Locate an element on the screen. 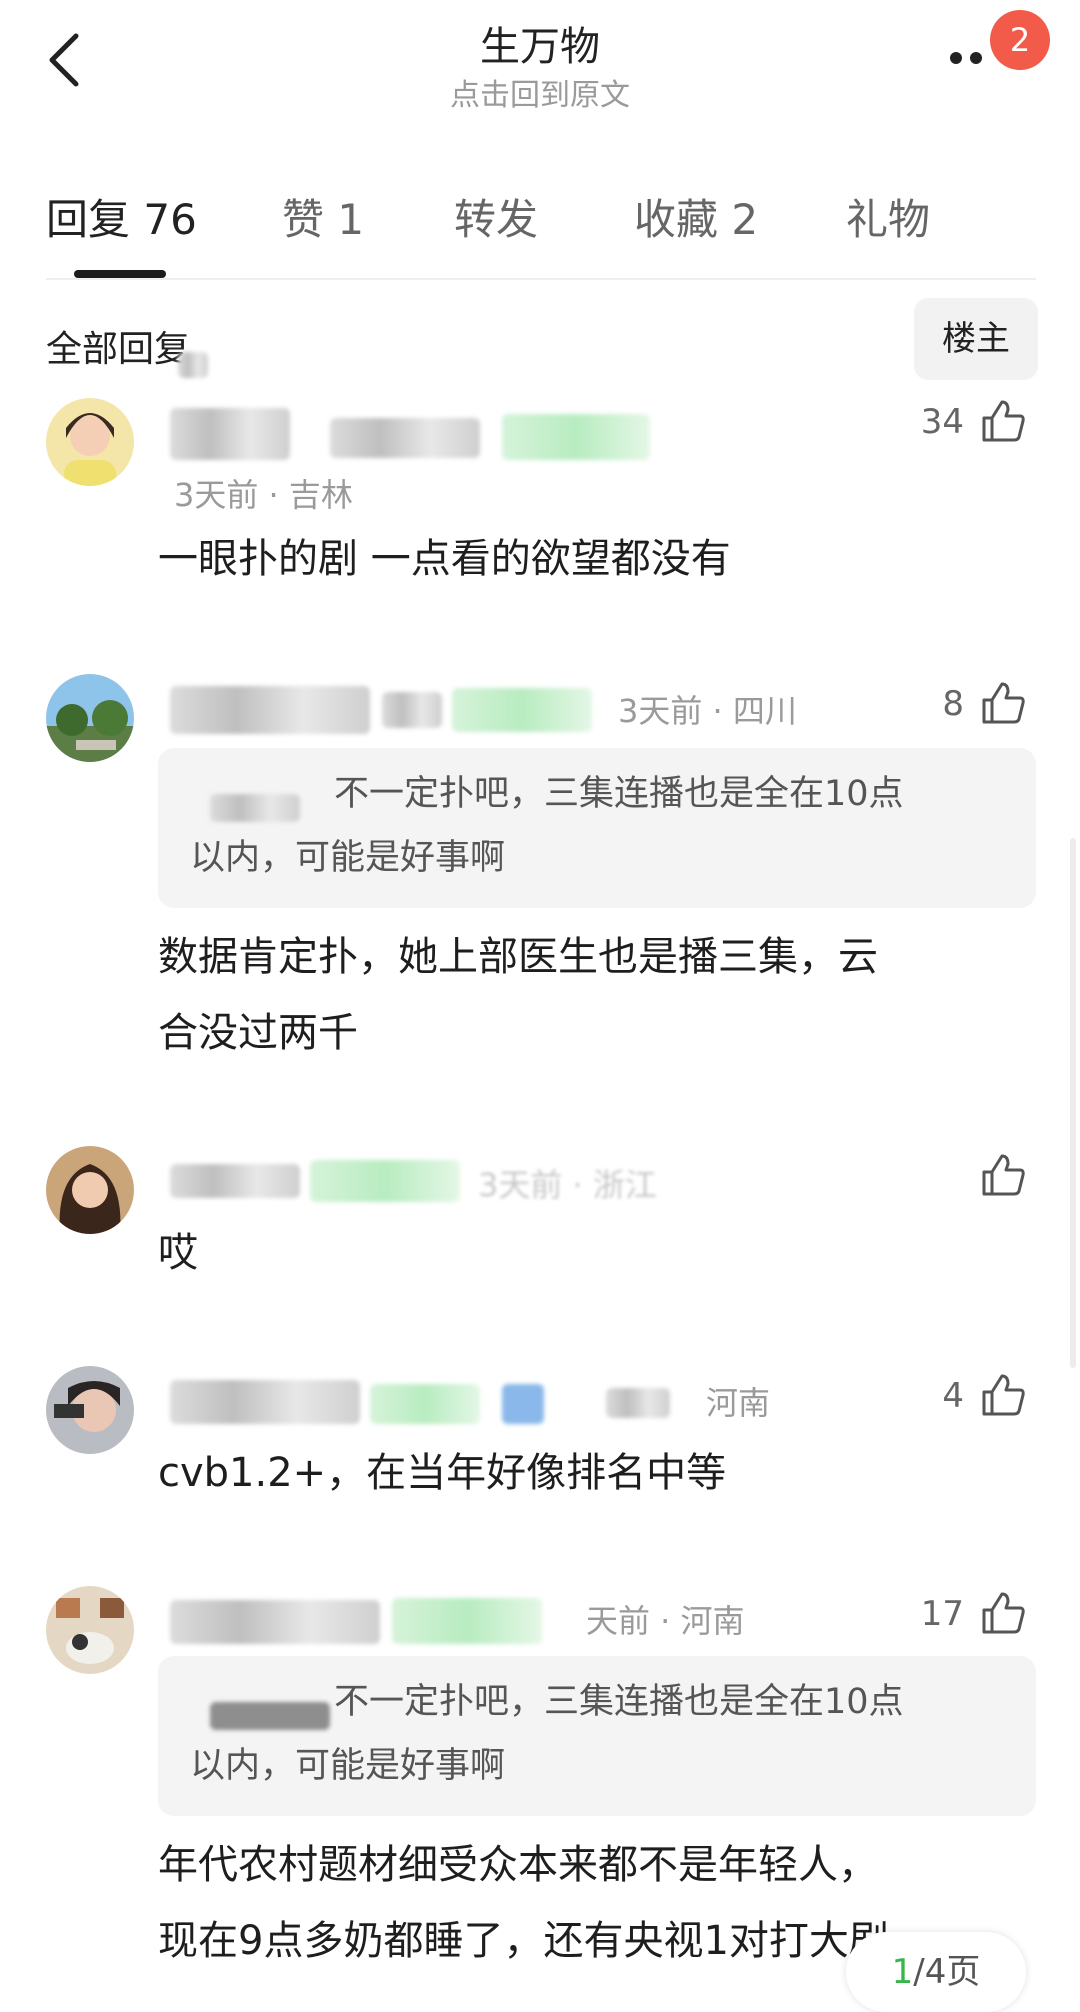  tab-forward: 转发 is located at coordinates (496, 216).